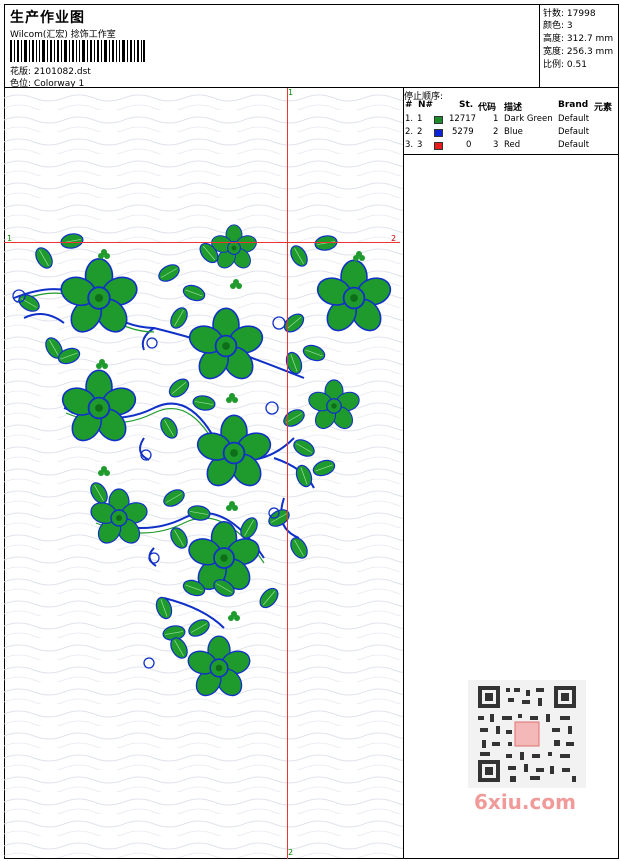 The width and height of the screenshot is (620, 861). I want to click on panel-divider, so click(511, 154).